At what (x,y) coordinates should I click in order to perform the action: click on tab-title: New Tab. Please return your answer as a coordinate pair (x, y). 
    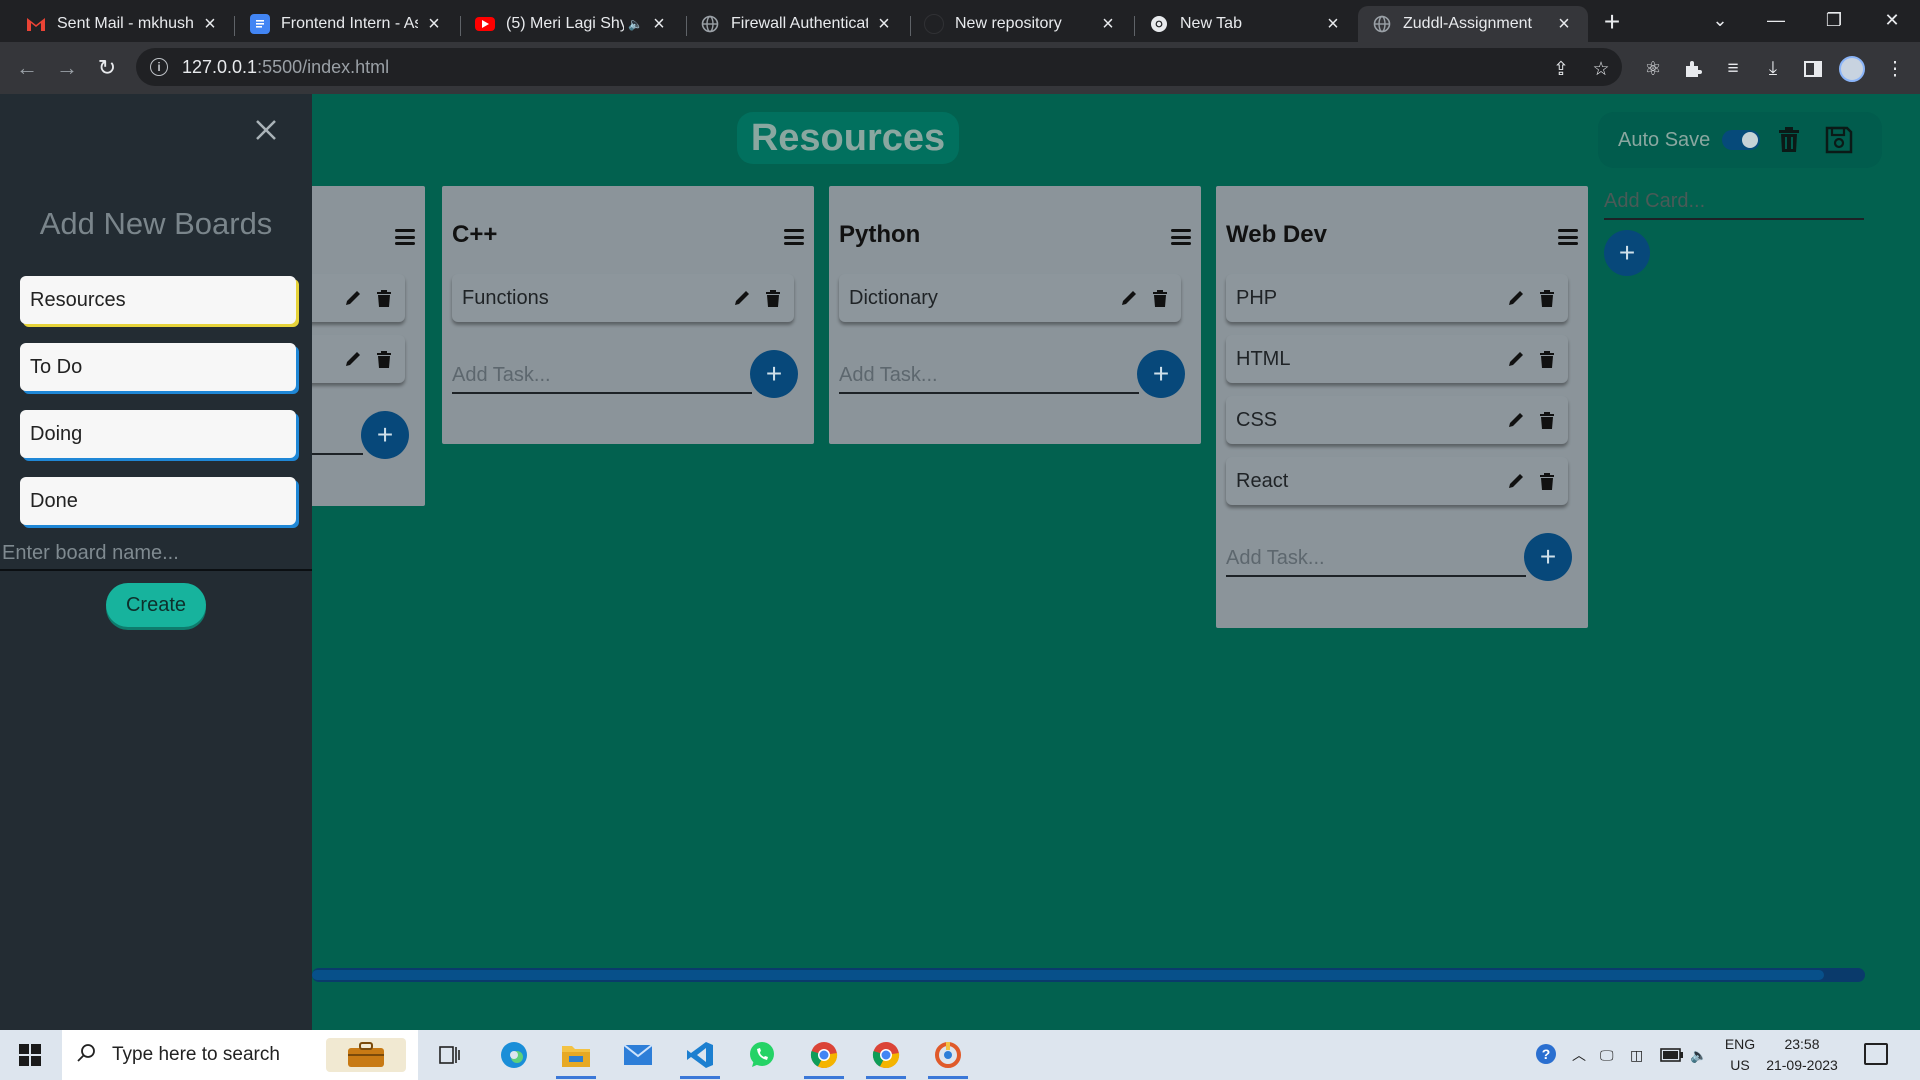
    Looking at the image, I should click on (1211, 23).